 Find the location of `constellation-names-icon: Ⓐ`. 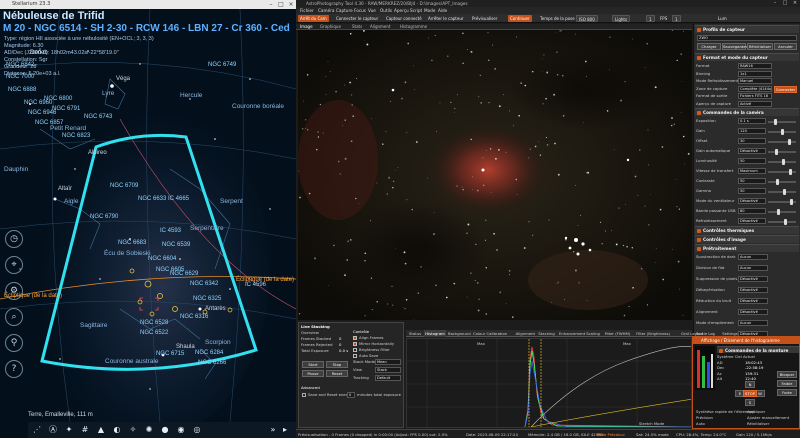

constellation-names-icon: Ⓐ is located at coordinates (53, 430).